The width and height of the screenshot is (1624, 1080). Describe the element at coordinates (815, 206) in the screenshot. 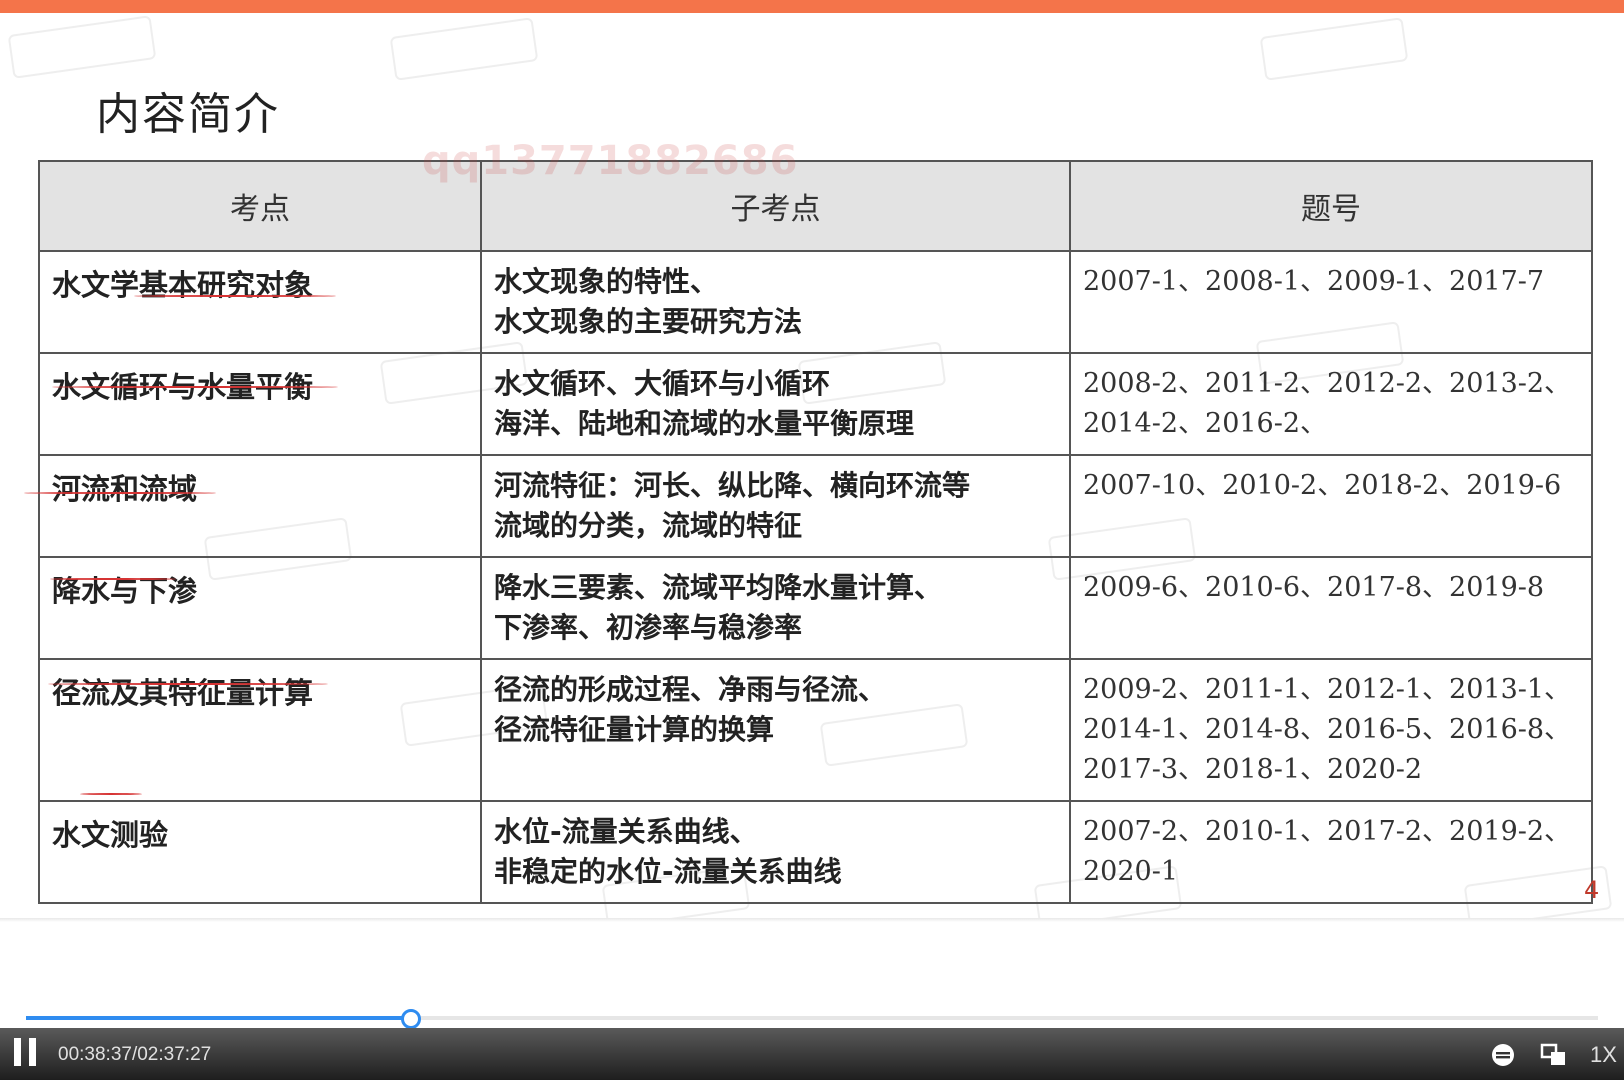

I see `table-header-row: 考点 子考点 题号` at that location.